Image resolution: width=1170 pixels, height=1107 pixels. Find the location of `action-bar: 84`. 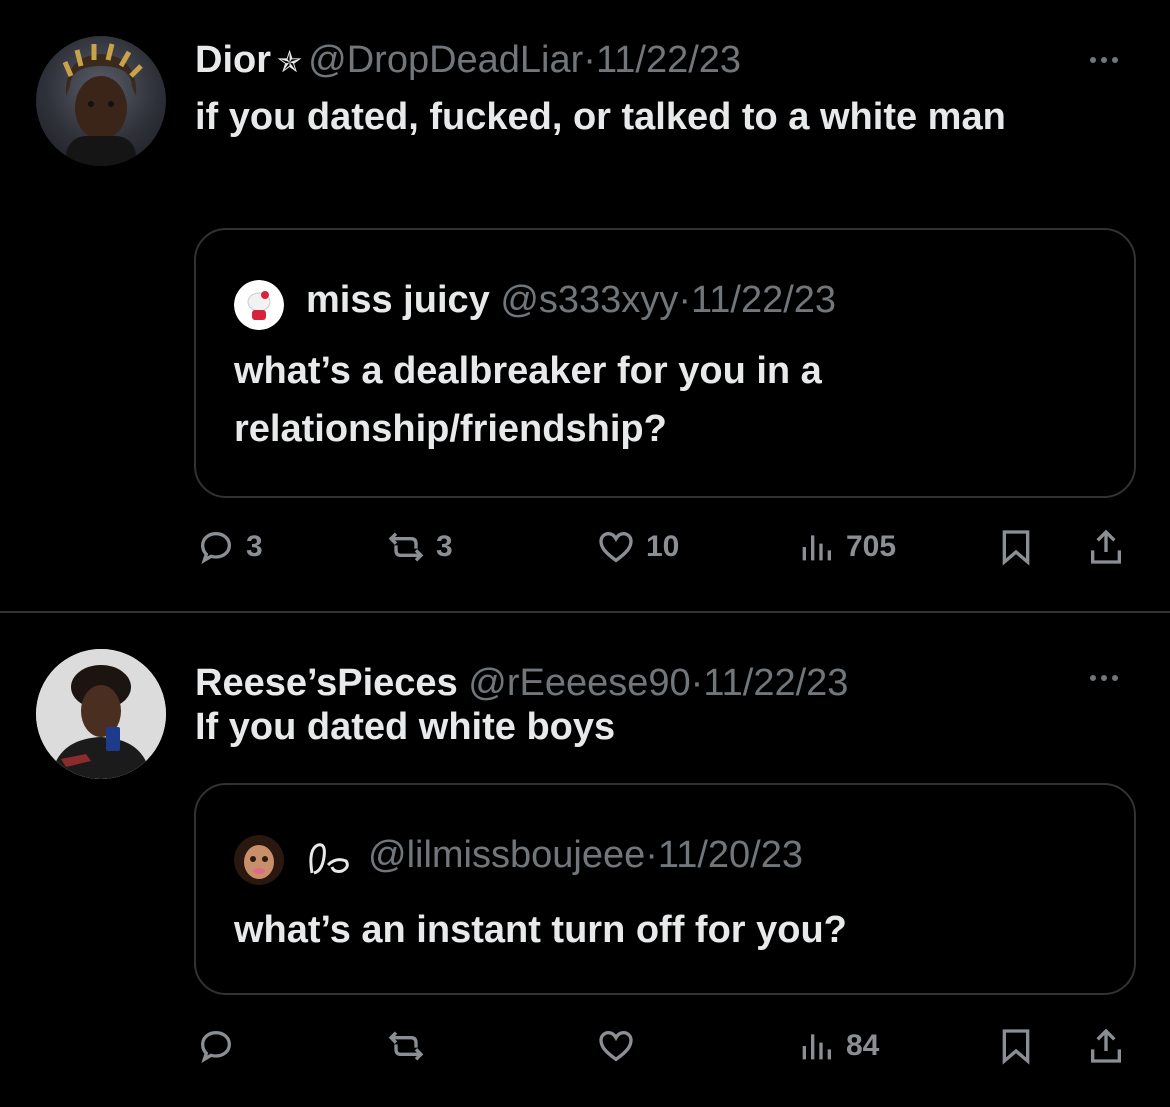

action-bar: 84 is located at coordinates (585, 1046).